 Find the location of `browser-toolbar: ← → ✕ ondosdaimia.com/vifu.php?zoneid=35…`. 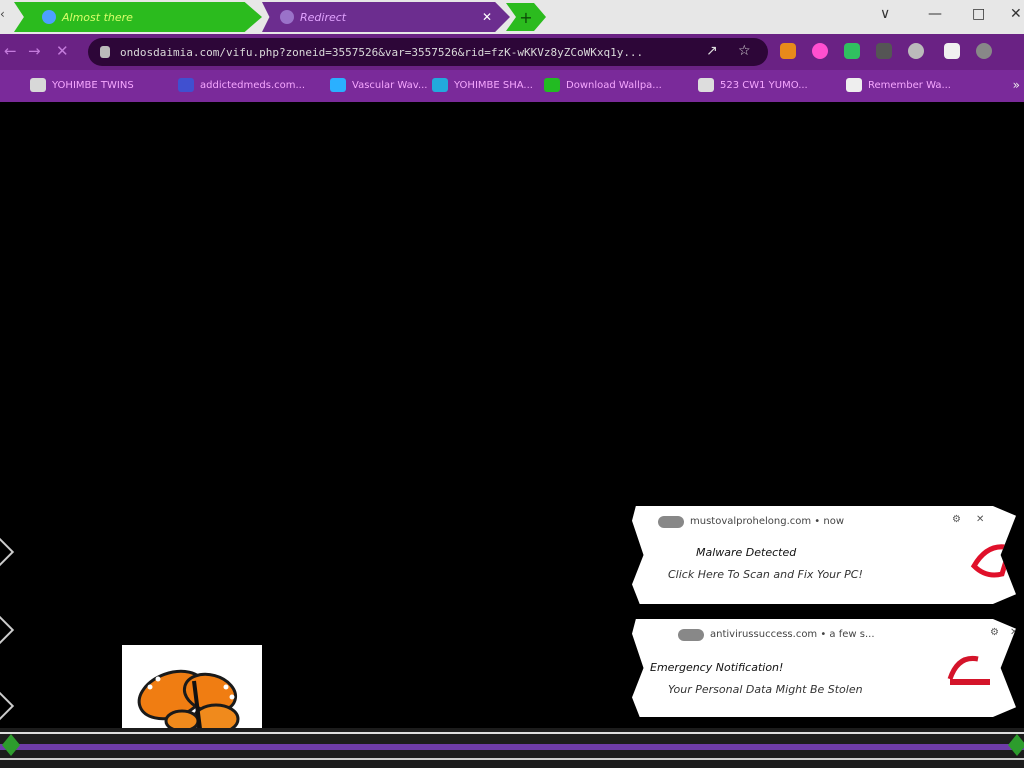

browser-toolbar: ← → ✕ ondosdaimia.com/vifu.php?zoneid=35… is located at coordinates (512, 52).